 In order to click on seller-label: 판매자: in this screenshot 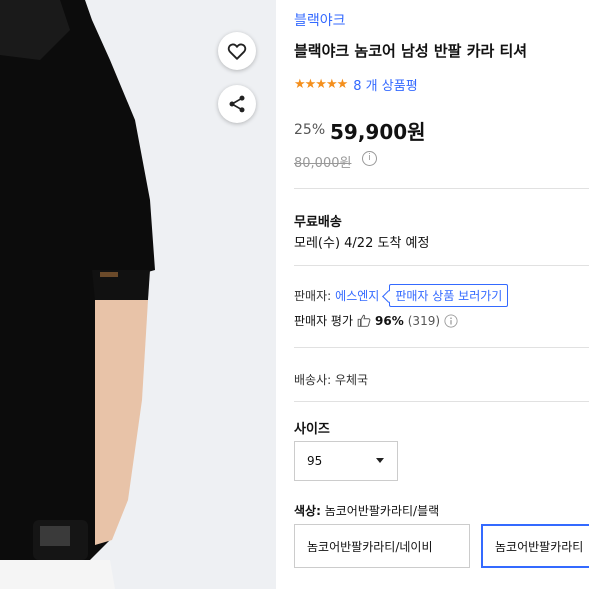, I will do `click(313, 296)`.